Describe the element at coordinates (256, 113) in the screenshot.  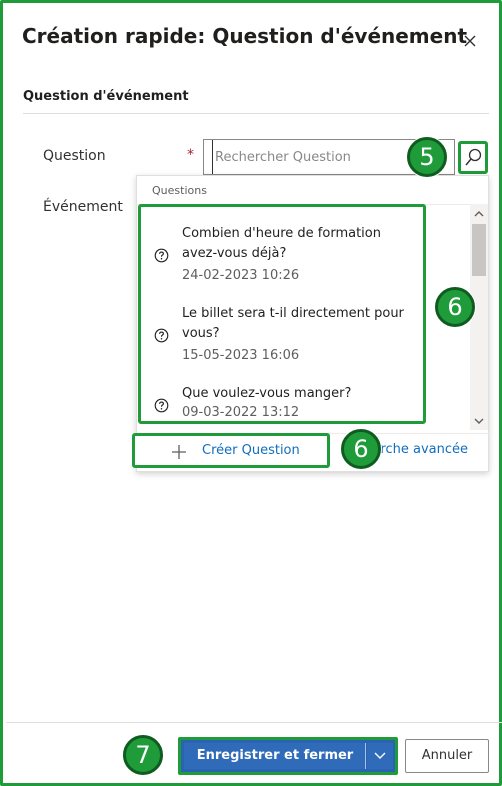
I see `section-divider` at that location.